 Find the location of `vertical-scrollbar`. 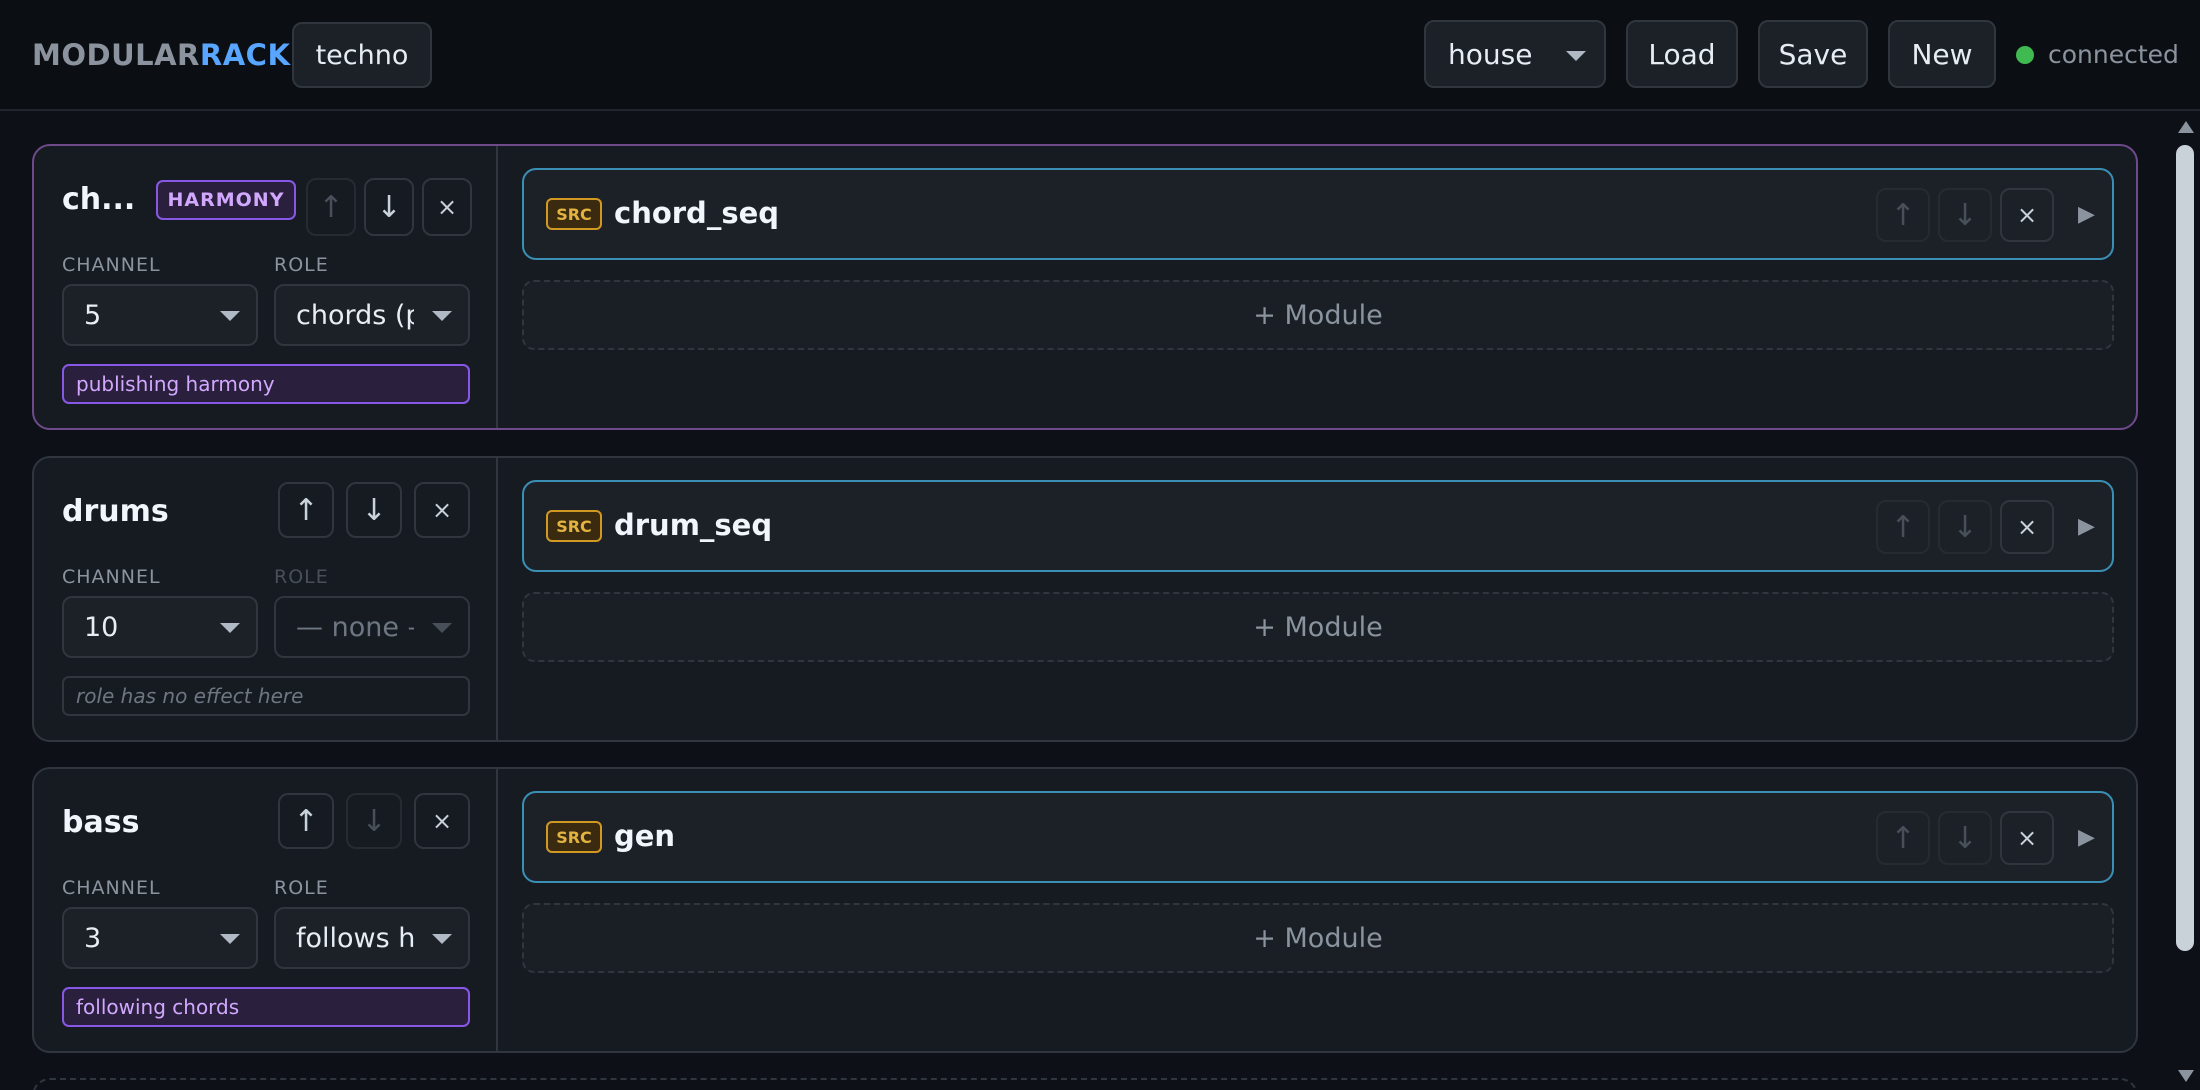

vertical-scrollbar is located at coordinates (2186, 601).